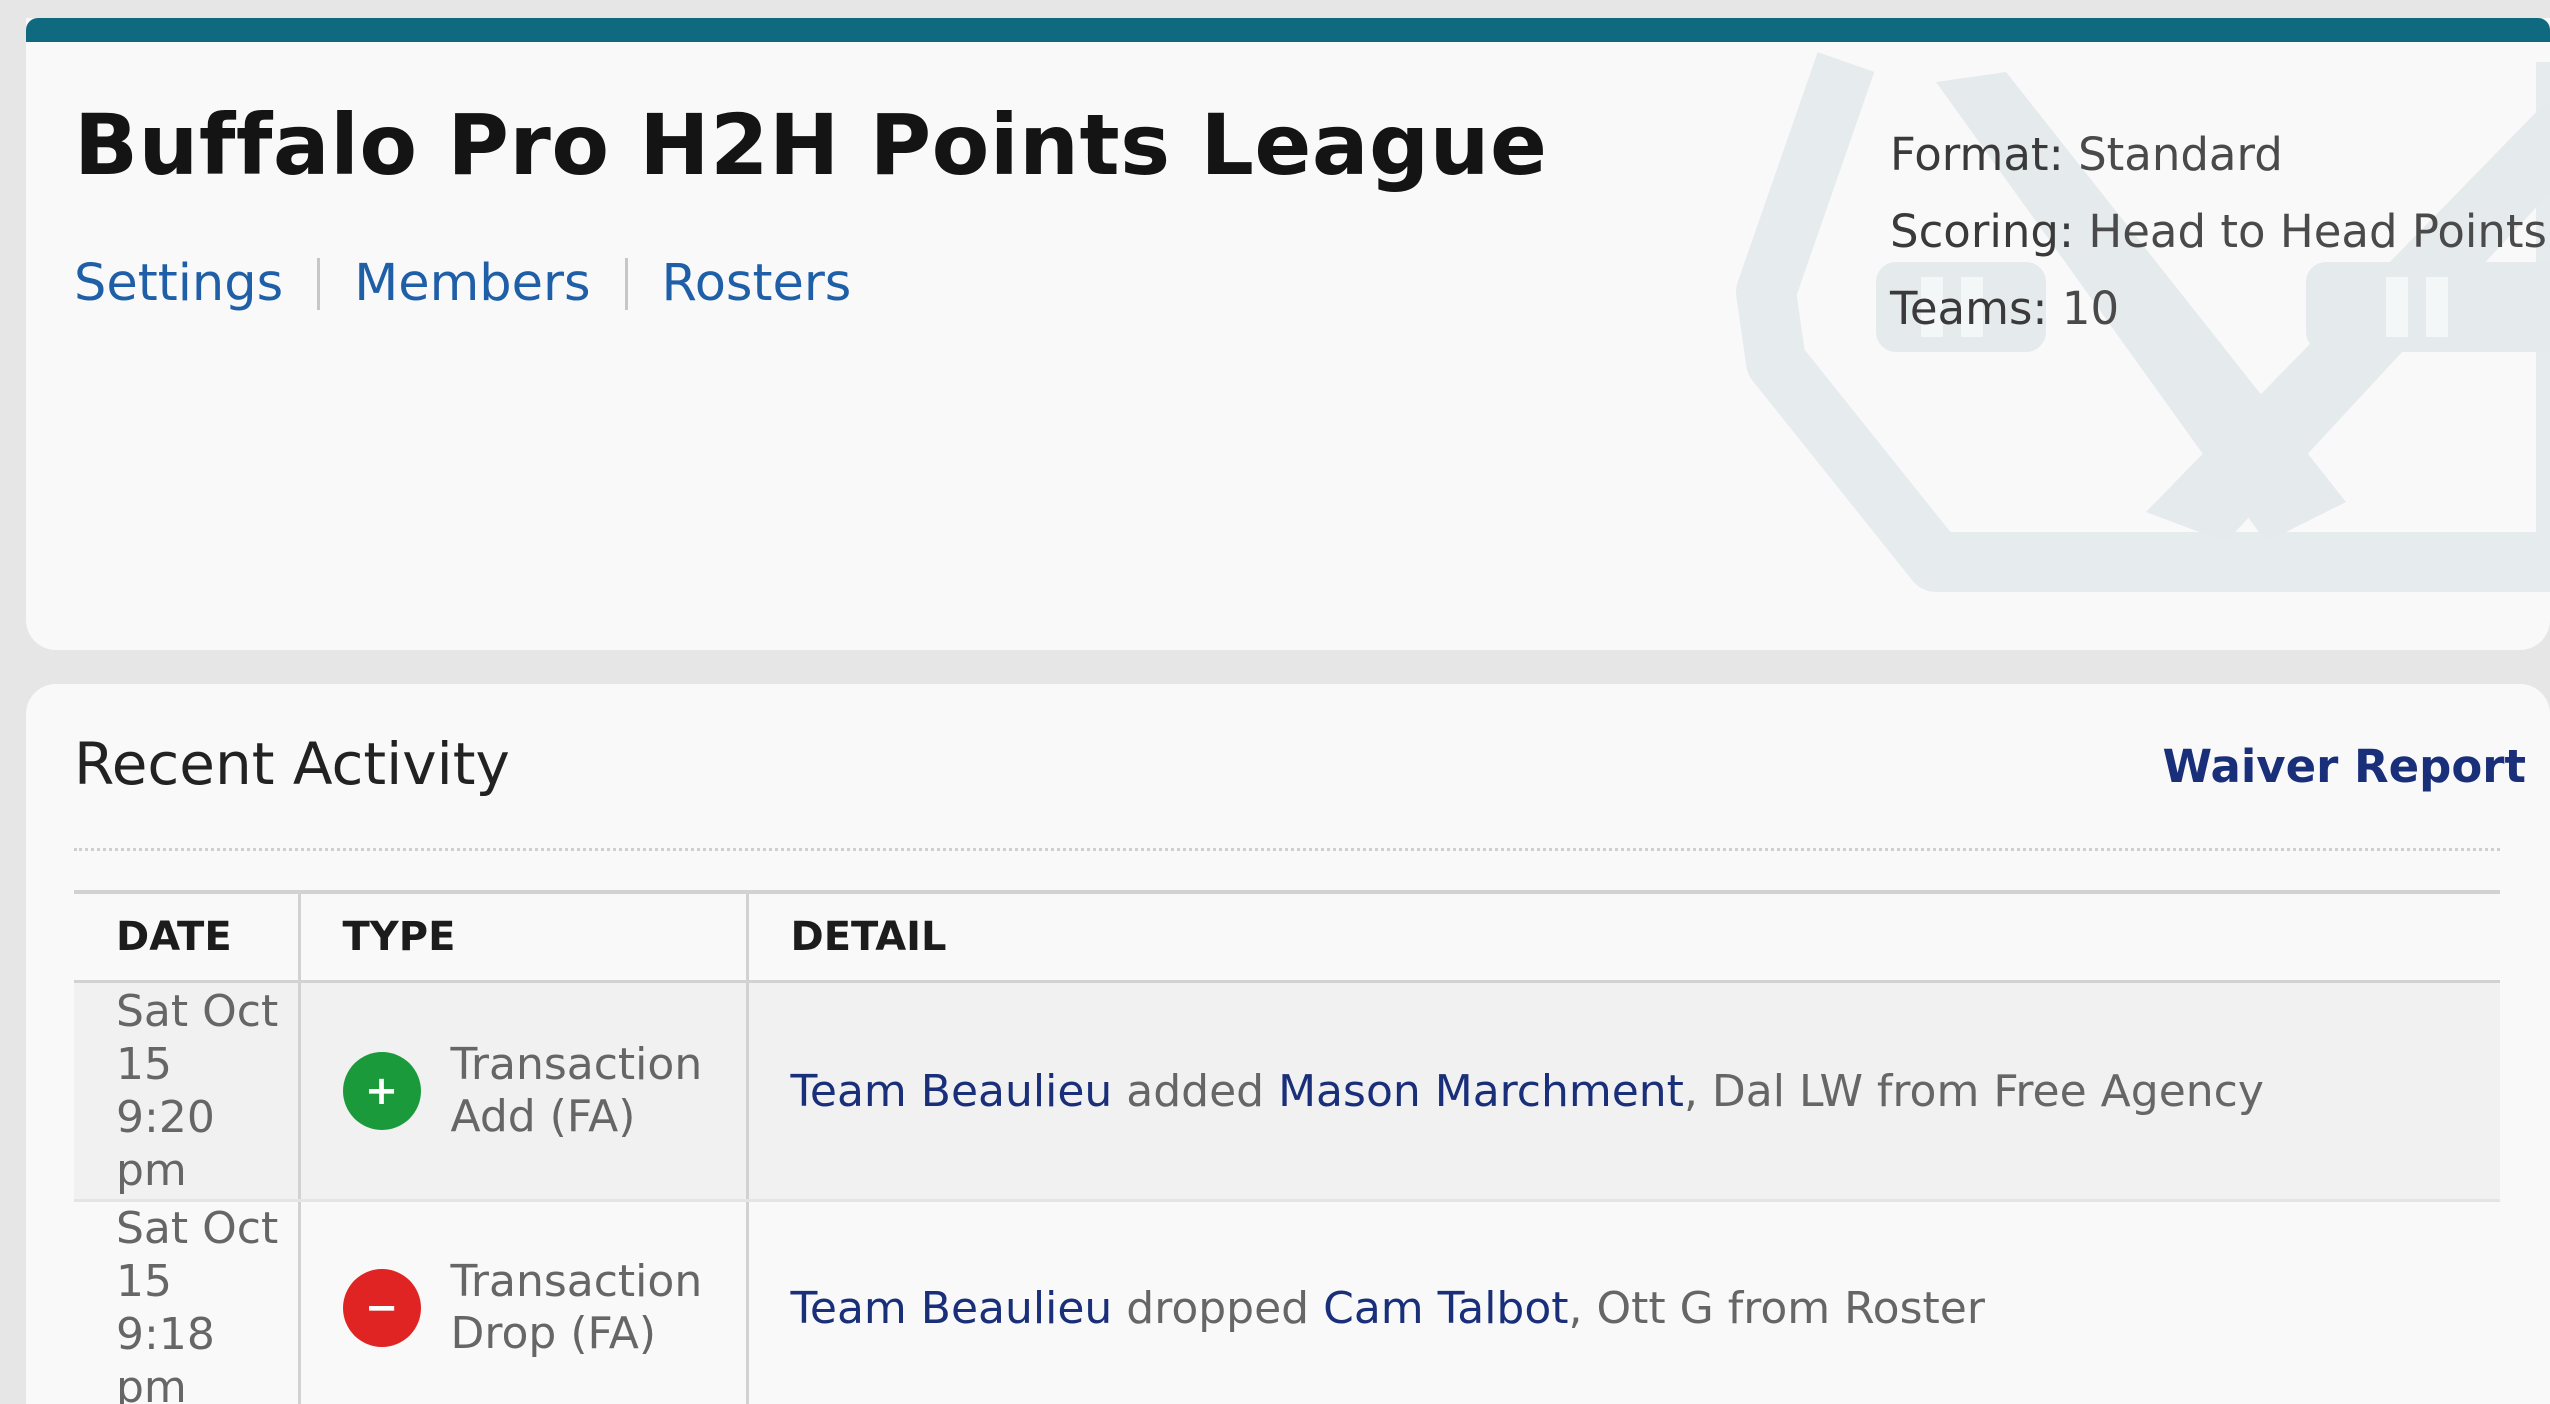  I want to click on format-info: Format: Standard, so click(2218, 154).